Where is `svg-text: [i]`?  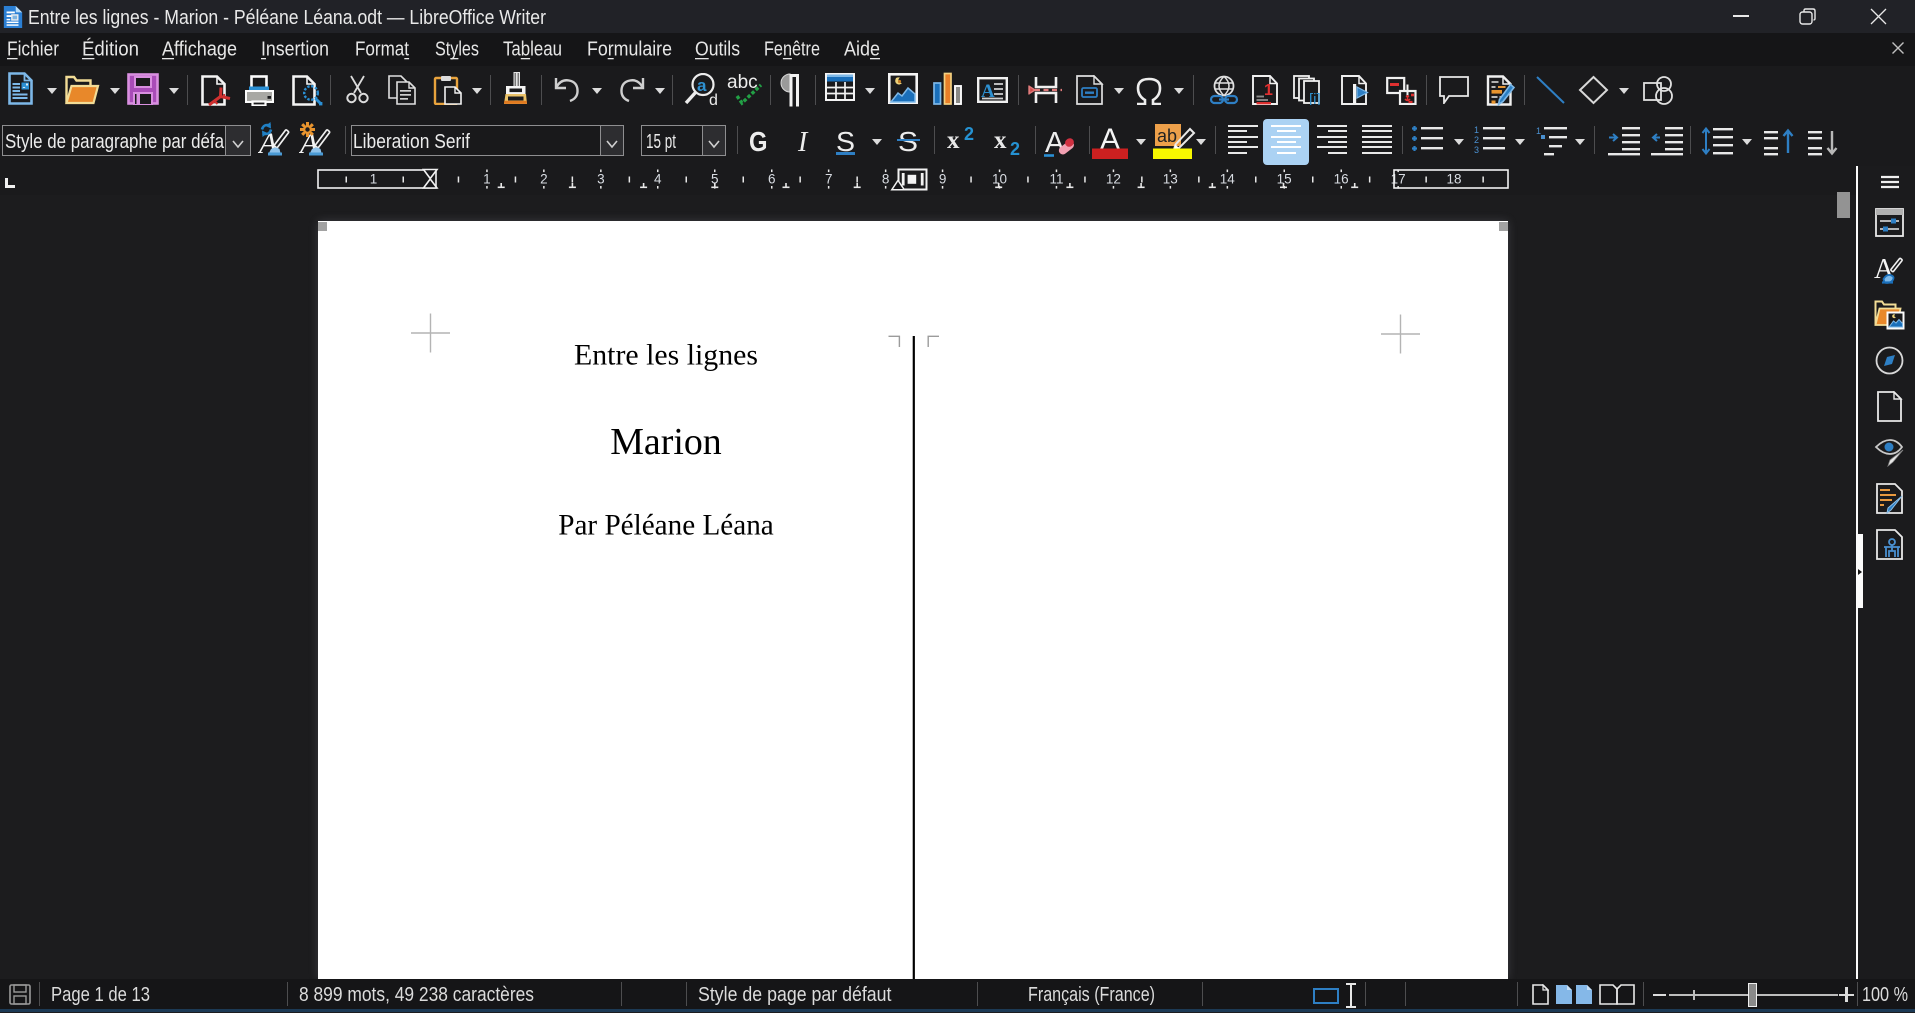
svg-text: [i] is located at coordinates (1315, 98).